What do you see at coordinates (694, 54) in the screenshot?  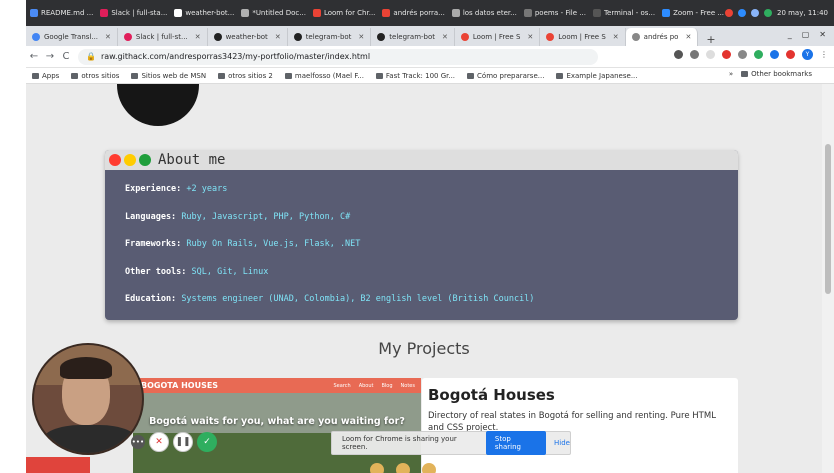 I see `translate-icon` at bounding box center [694, 54].